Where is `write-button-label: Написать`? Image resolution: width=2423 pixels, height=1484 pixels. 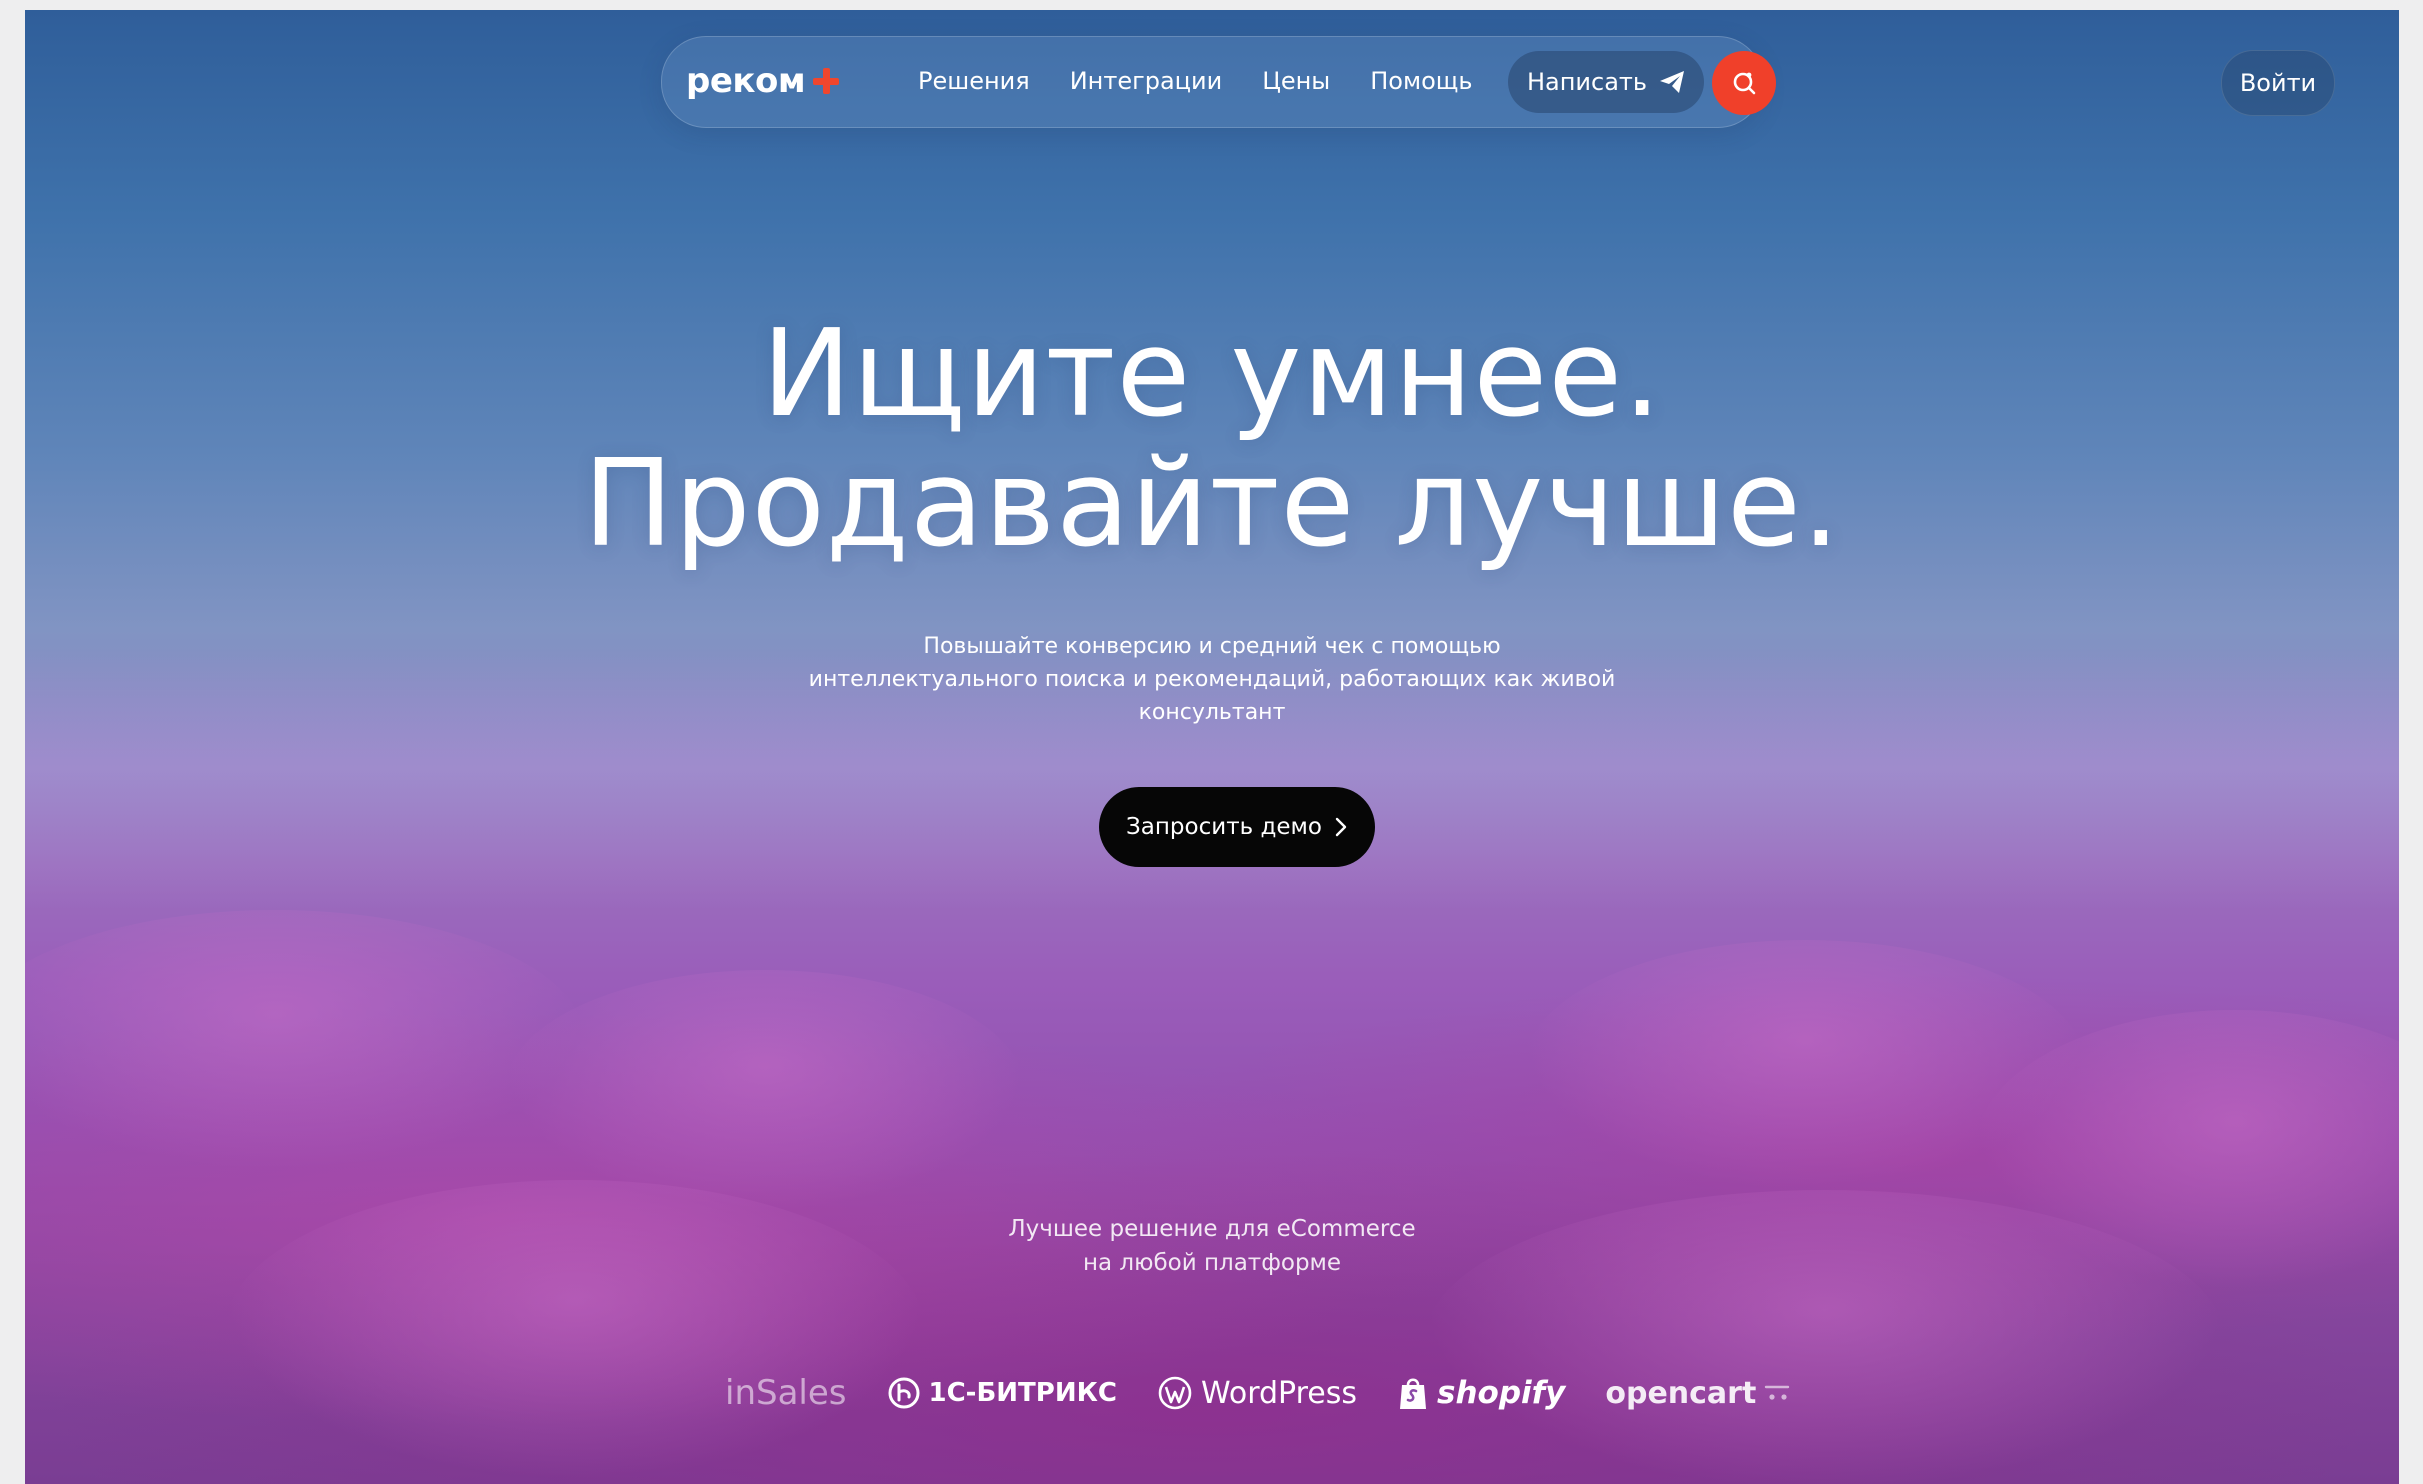
write-button-label: Написать is located at coordinates (1587, 82).